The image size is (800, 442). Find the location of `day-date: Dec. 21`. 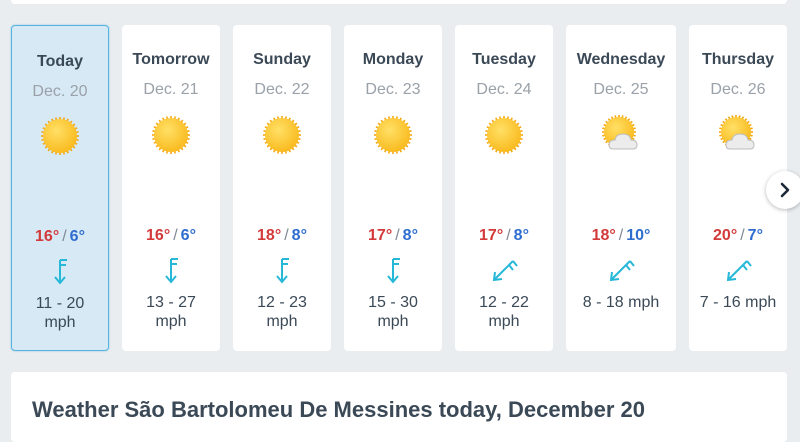

day-date: Dec. 21 is located at coordinates (171, 89).